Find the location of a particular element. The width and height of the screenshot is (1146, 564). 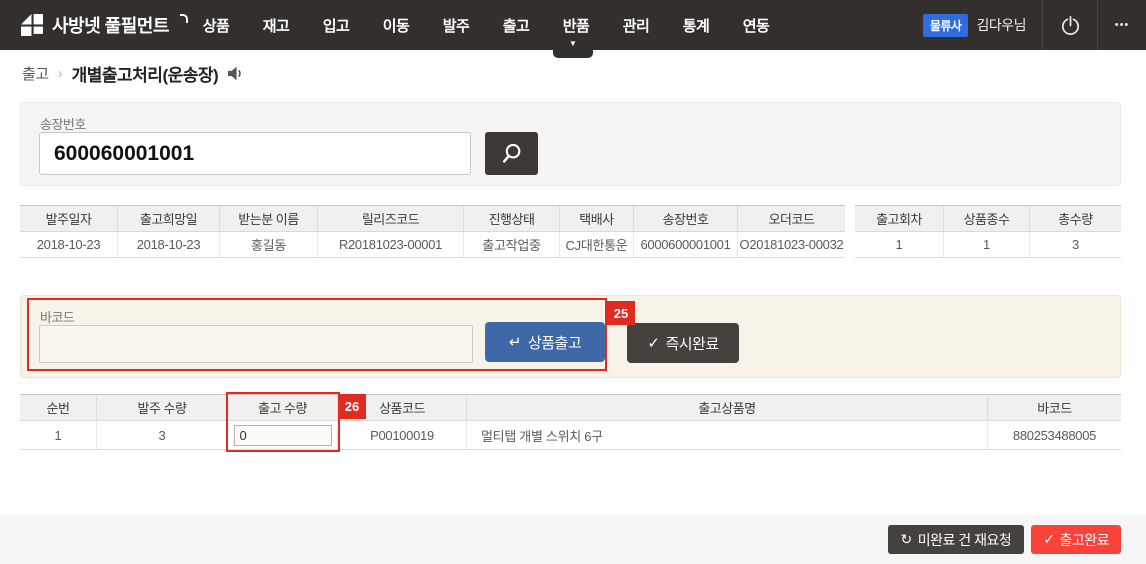

logout-power-button is located at coordinates (1070, 25).